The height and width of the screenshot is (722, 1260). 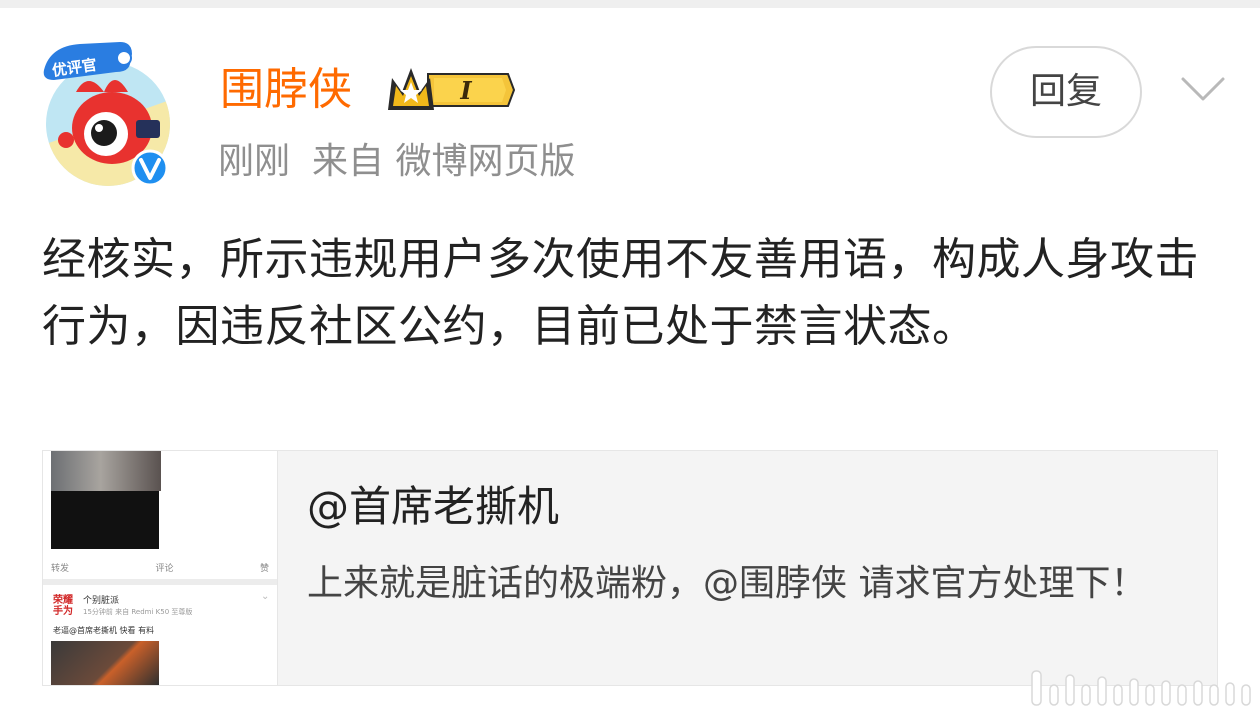 I want to click on thumbnail-account-name: 个别脏派, so click(x=101, y=601).